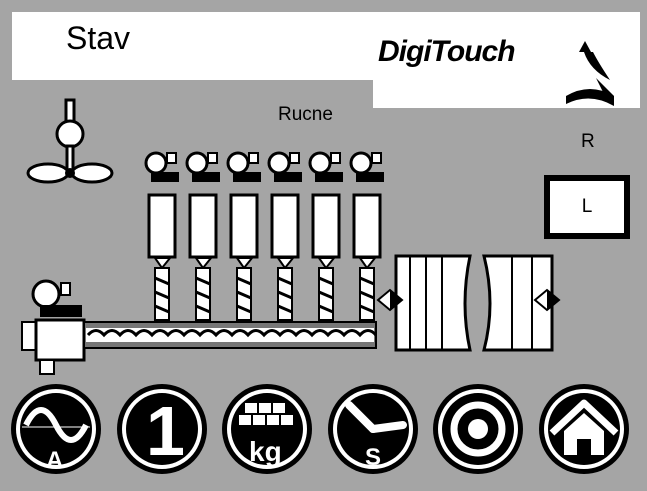 The image size is (647, 491). What do you see at coordinates (230, 335) in the screenshot?
I see `screw-conveyor` at bounding box center [230, 335].